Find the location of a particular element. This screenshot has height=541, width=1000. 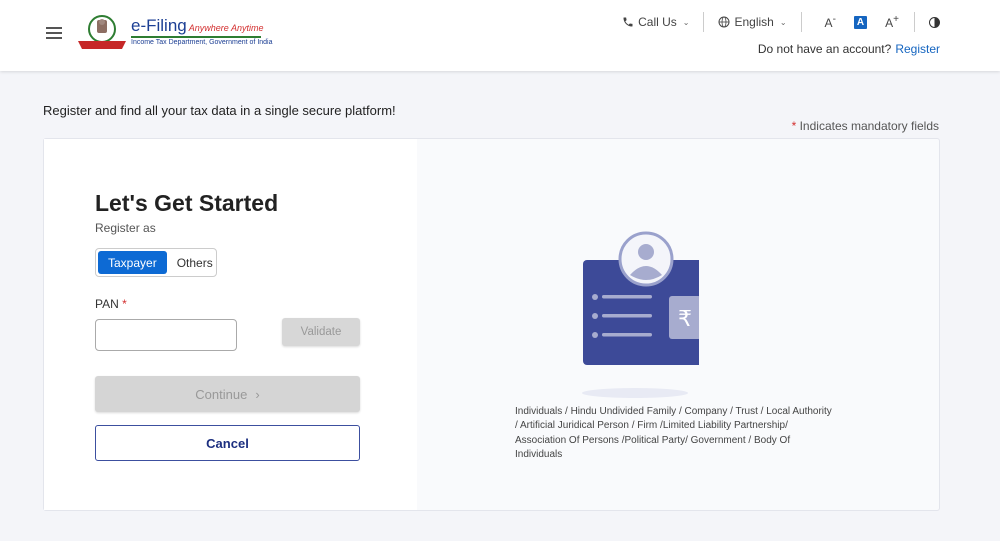

menu-icon is located at coordinates (54, 33).